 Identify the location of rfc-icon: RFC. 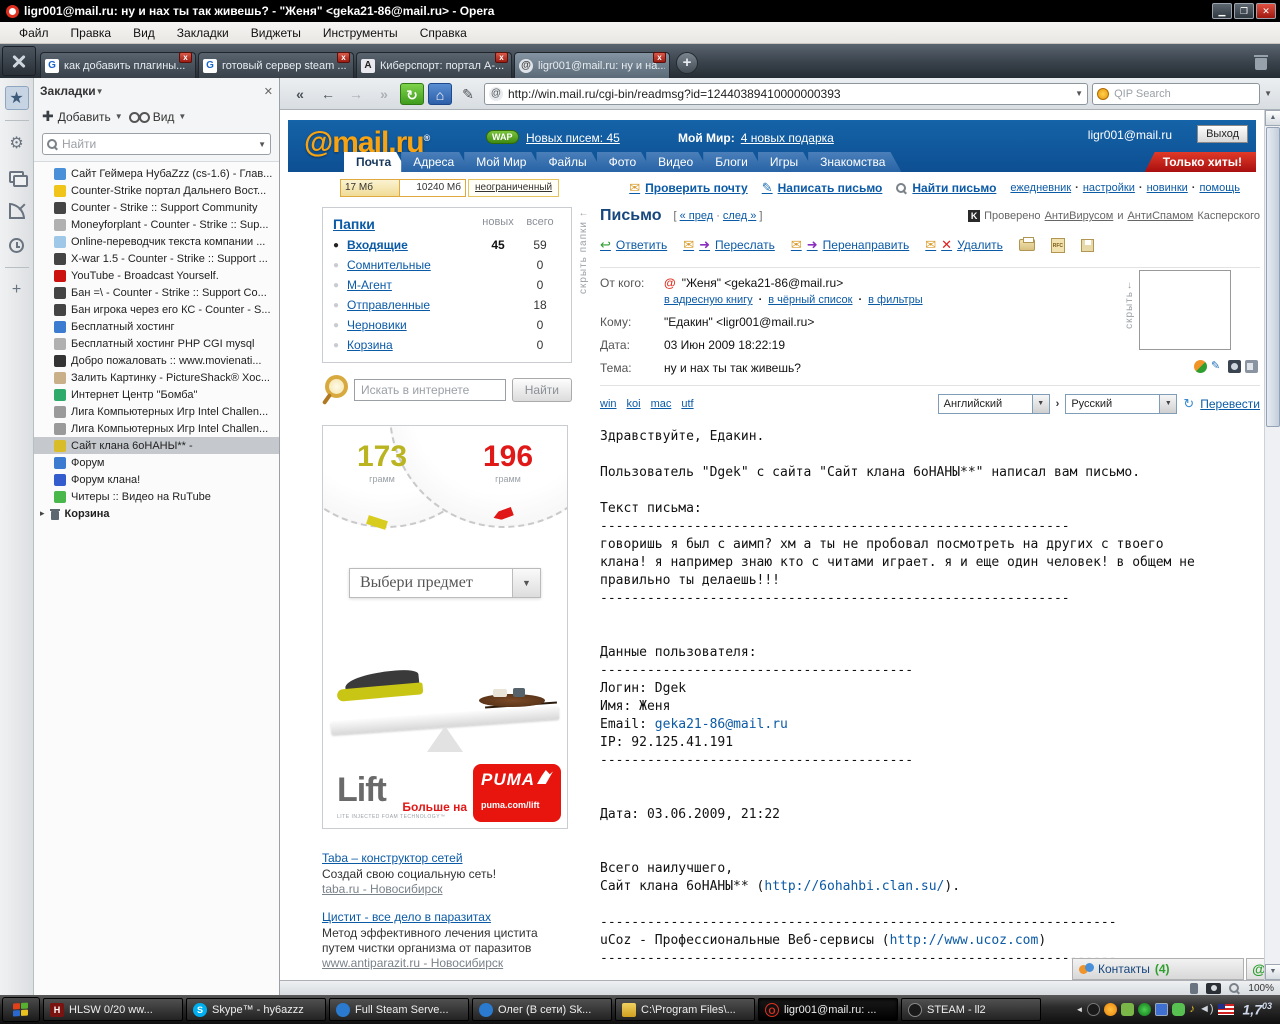
(1057, 245).